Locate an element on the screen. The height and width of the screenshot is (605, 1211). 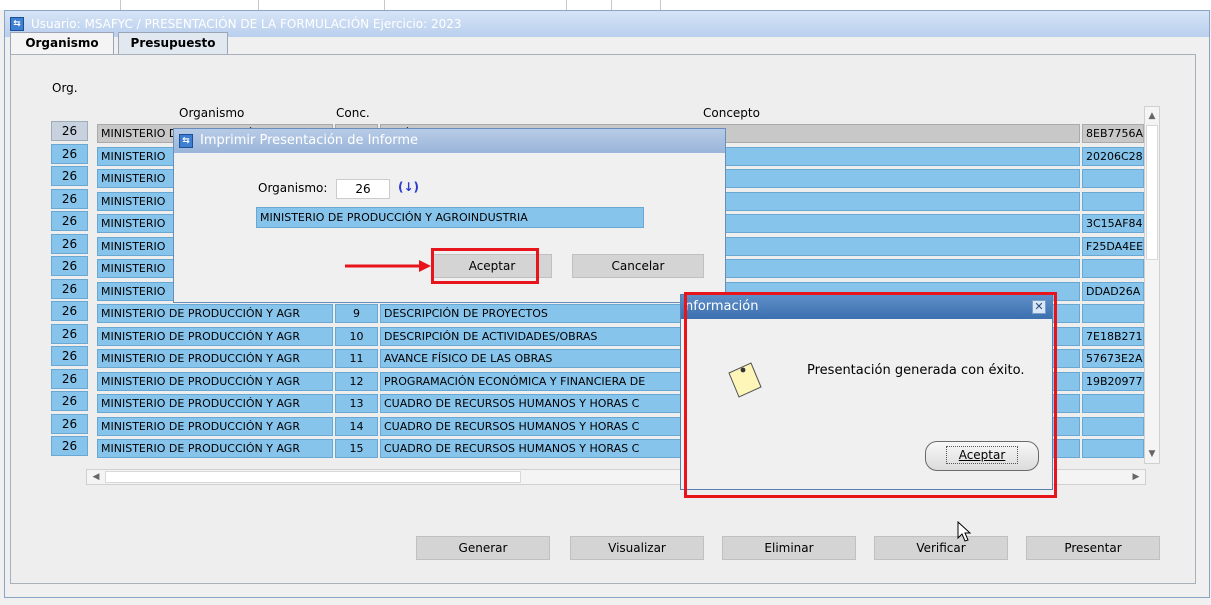
verificar-button: Verificar is located at coordinates (941, 548).